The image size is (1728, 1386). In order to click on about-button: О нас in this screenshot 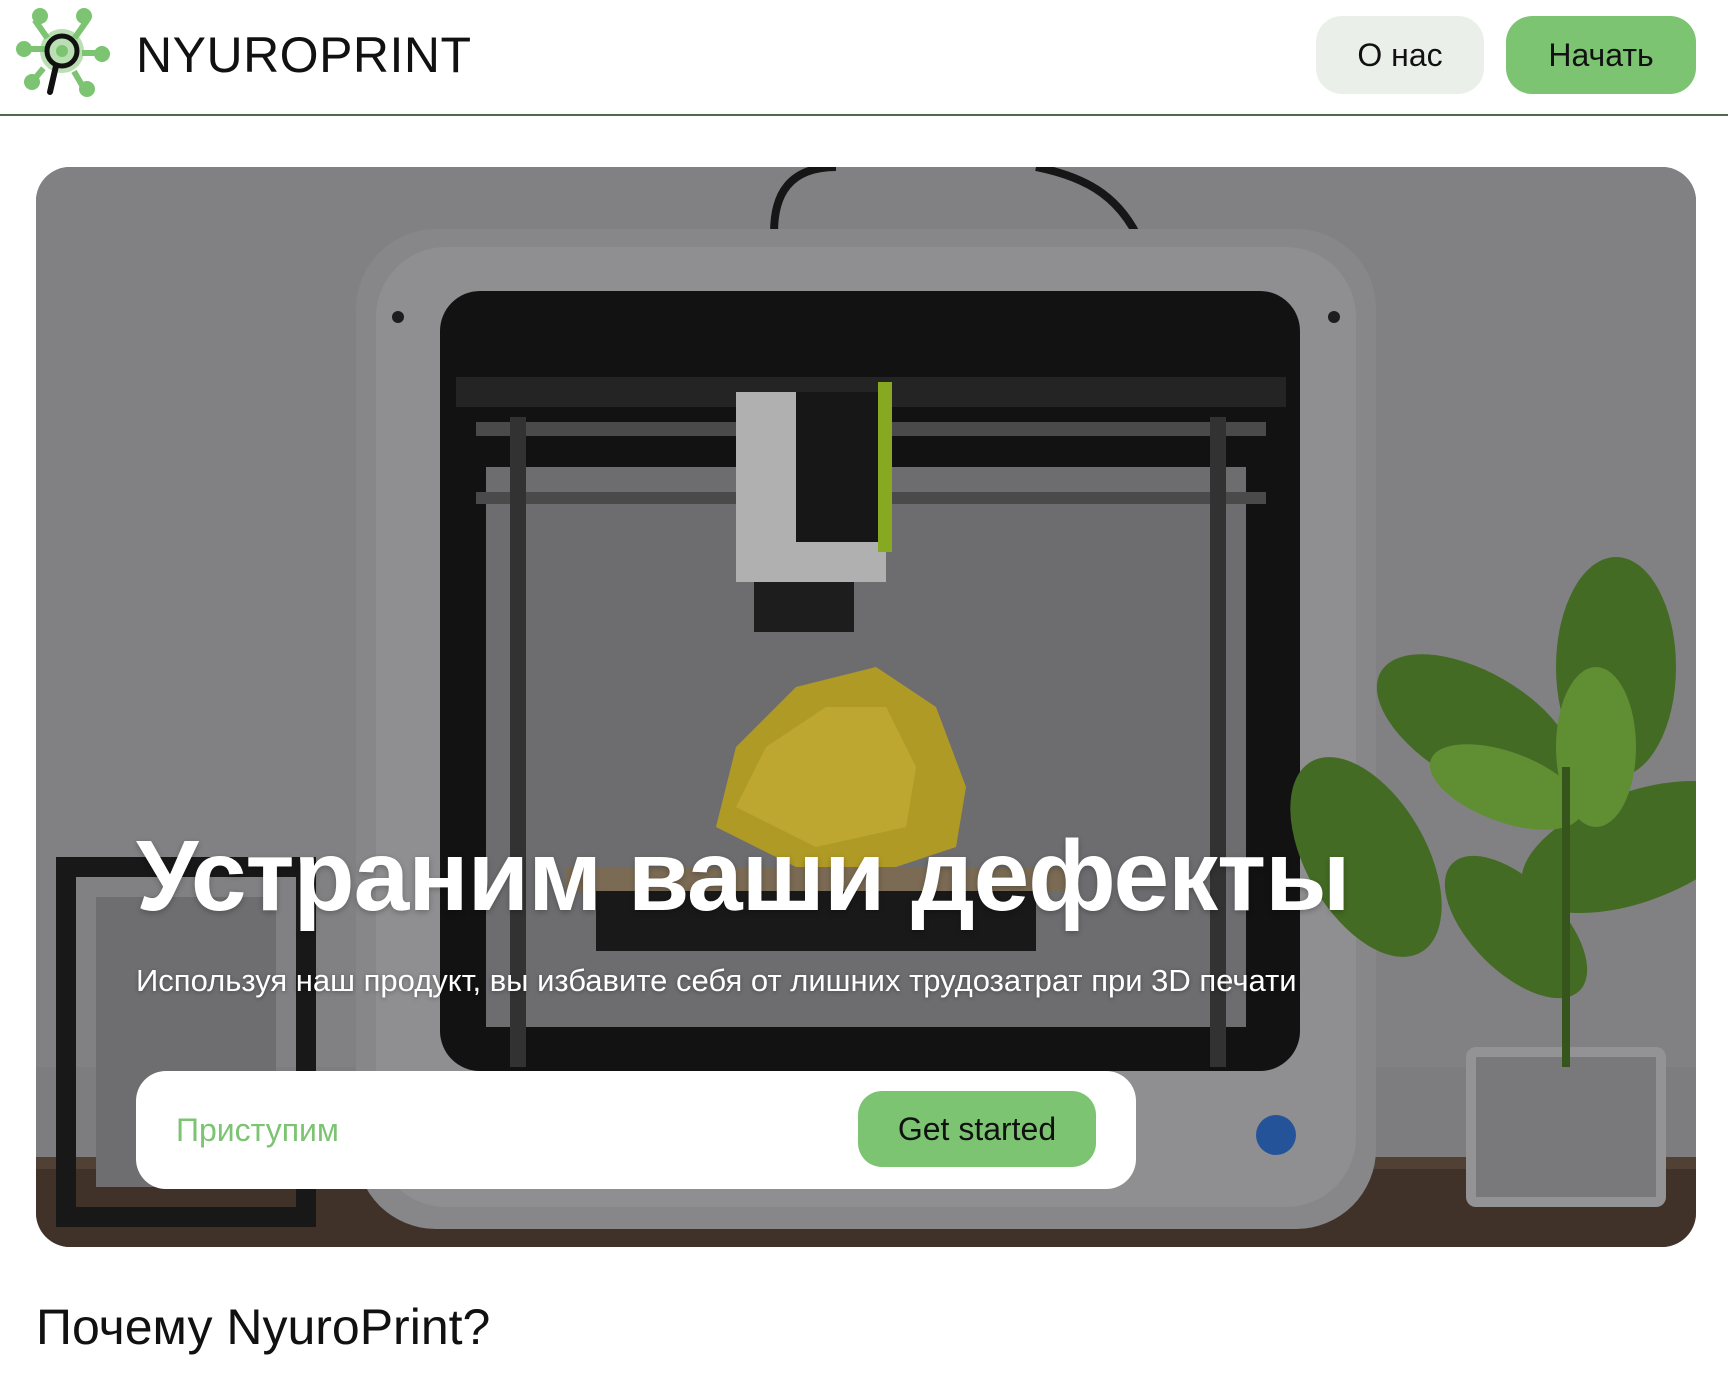, I will do `click(1400, 55)`.